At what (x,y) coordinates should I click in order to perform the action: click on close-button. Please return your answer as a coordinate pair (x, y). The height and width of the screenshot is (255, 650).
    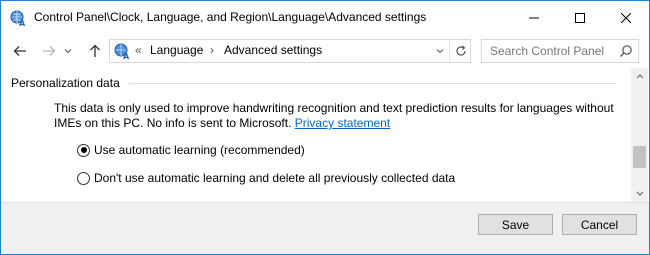
    Looking at the image, I should click on (626, 17).